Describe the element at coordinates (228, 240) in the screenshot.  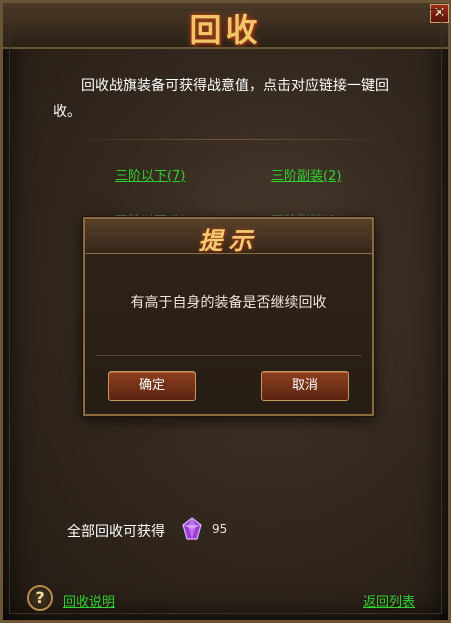
I see `dialog-title: 提示` at that location.